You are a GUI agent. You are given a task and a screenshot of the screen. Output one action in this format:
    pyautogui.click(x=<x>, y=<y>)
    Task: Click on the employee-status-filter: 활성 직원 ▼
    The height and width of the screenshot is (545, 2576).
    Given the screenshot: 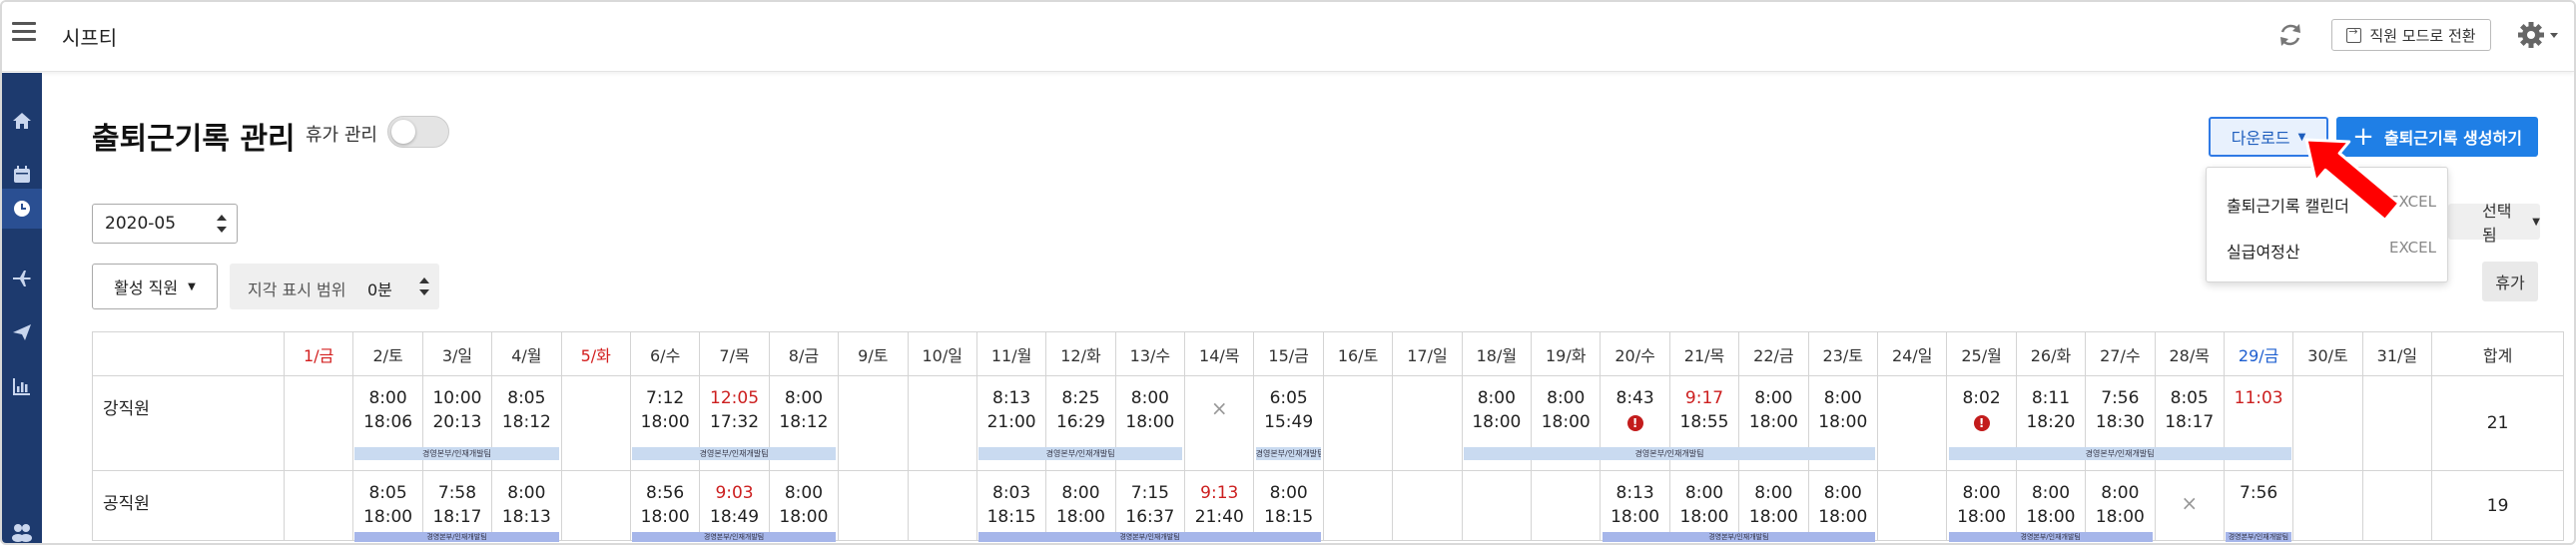 What is the action you would take?
    pyautogui.click(x=155, y=286)
    